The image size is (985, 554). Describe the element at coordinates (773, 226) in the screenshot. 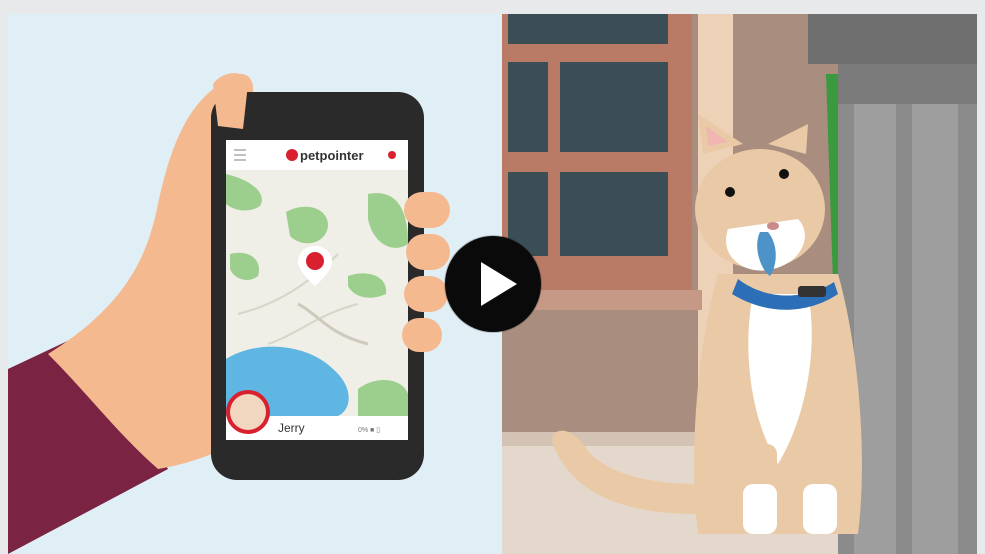

I see `cat-nose` at that location.